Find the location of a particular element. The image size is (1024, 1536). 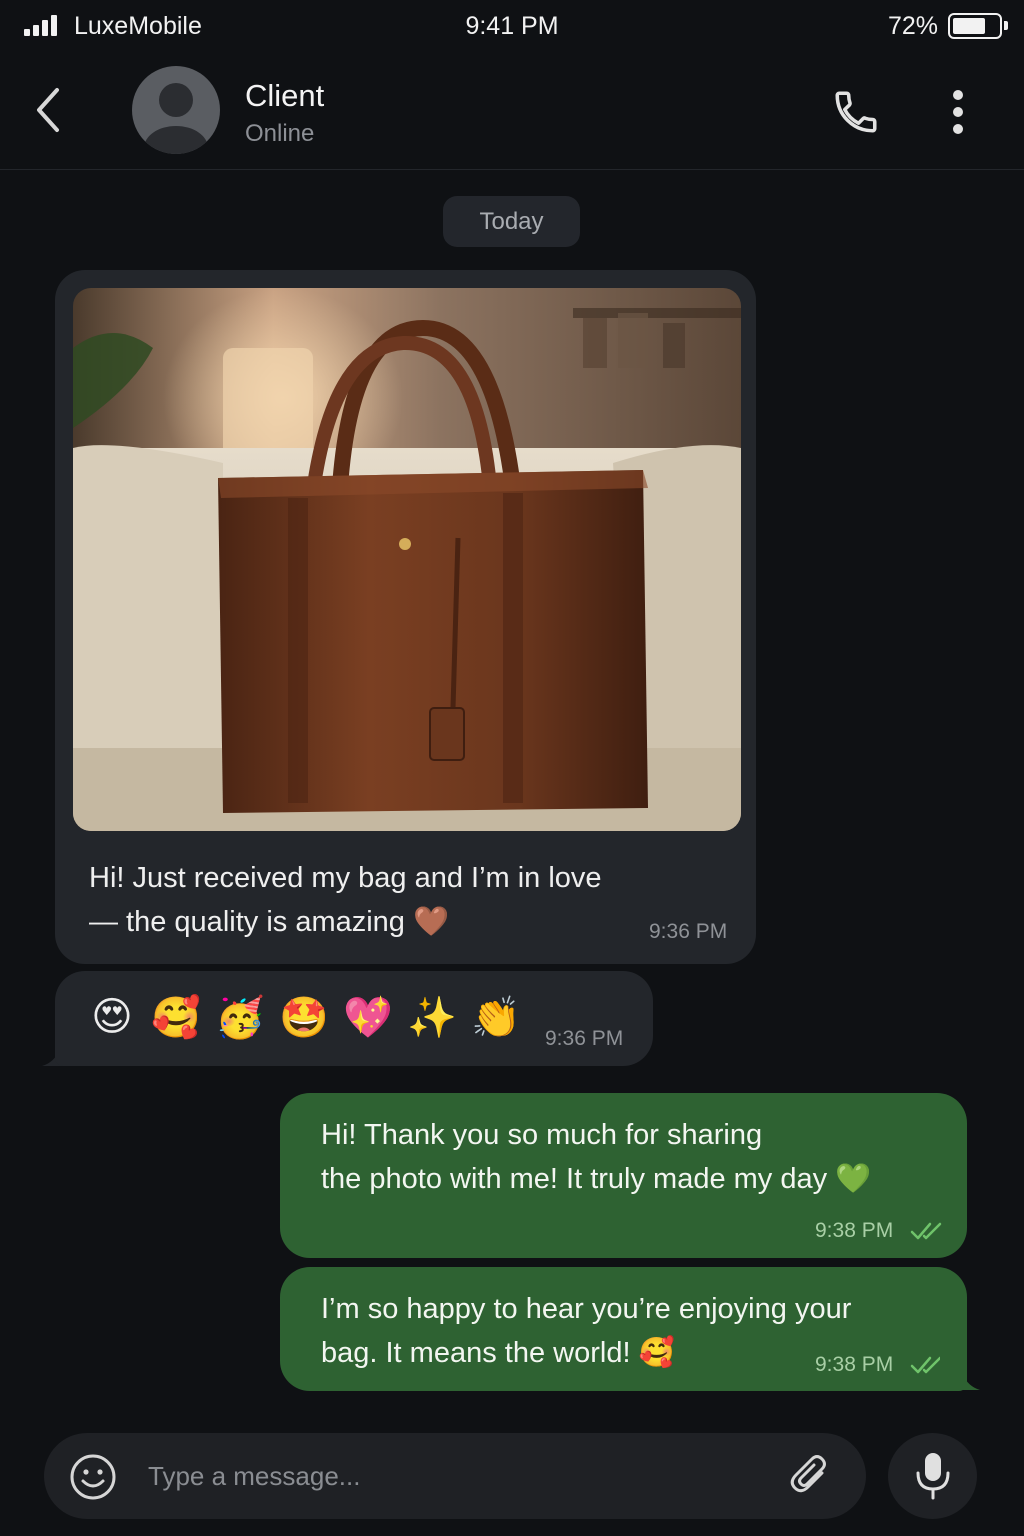

party-face-emoji: 🥳 is located at coordinates (240, 1017).